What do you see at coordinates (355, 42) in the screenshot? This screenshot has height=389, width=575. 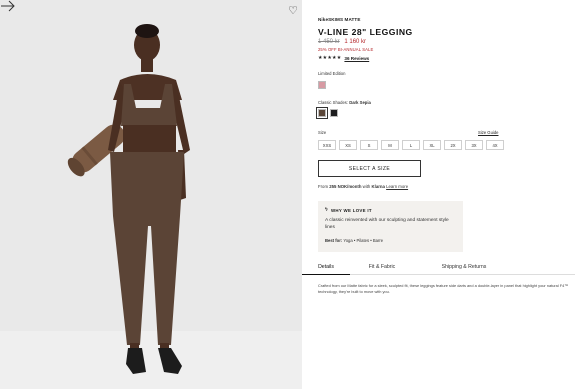 I see `sale-price: 1 160 kr` at bounding box center [355, 42].